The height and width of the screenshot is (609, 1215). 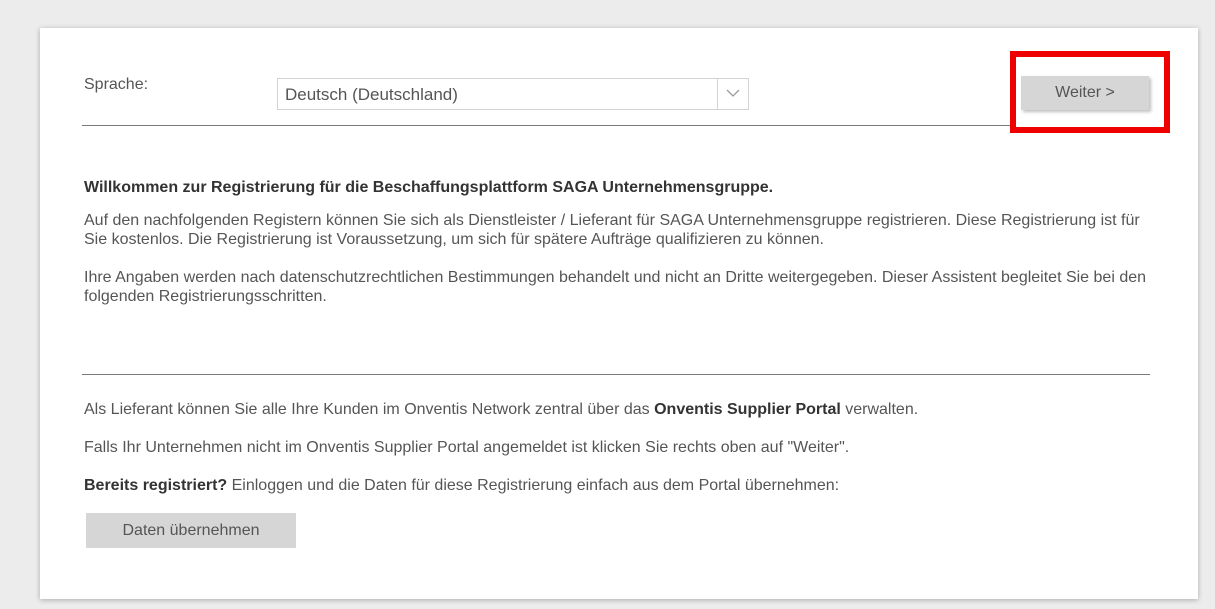 What do you see at coordinates (747, 409) in the screenshot?
I see `supplier-portal-name: Onventis Supplier Portal` at bounding box center [747, 409].